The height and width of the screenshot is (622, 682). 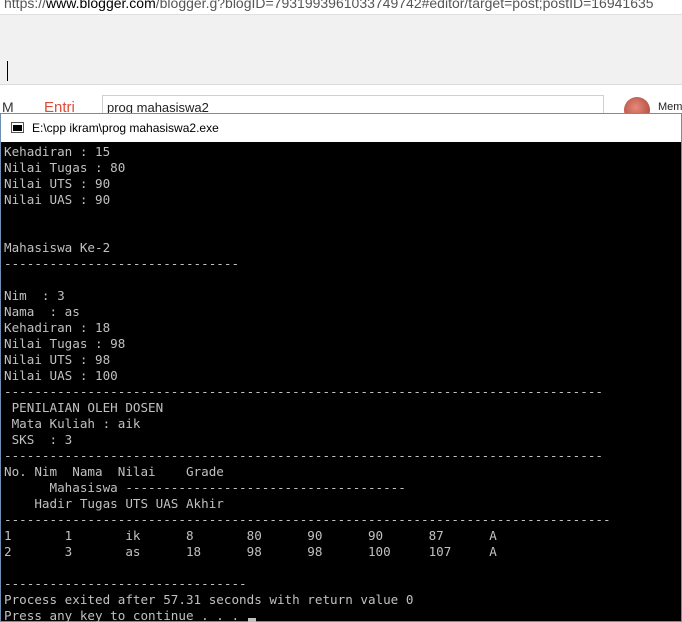 What do you see at coordinates (251, 620) in the screenshot?
I see `console-cursor` at bounding box center [251, 620].